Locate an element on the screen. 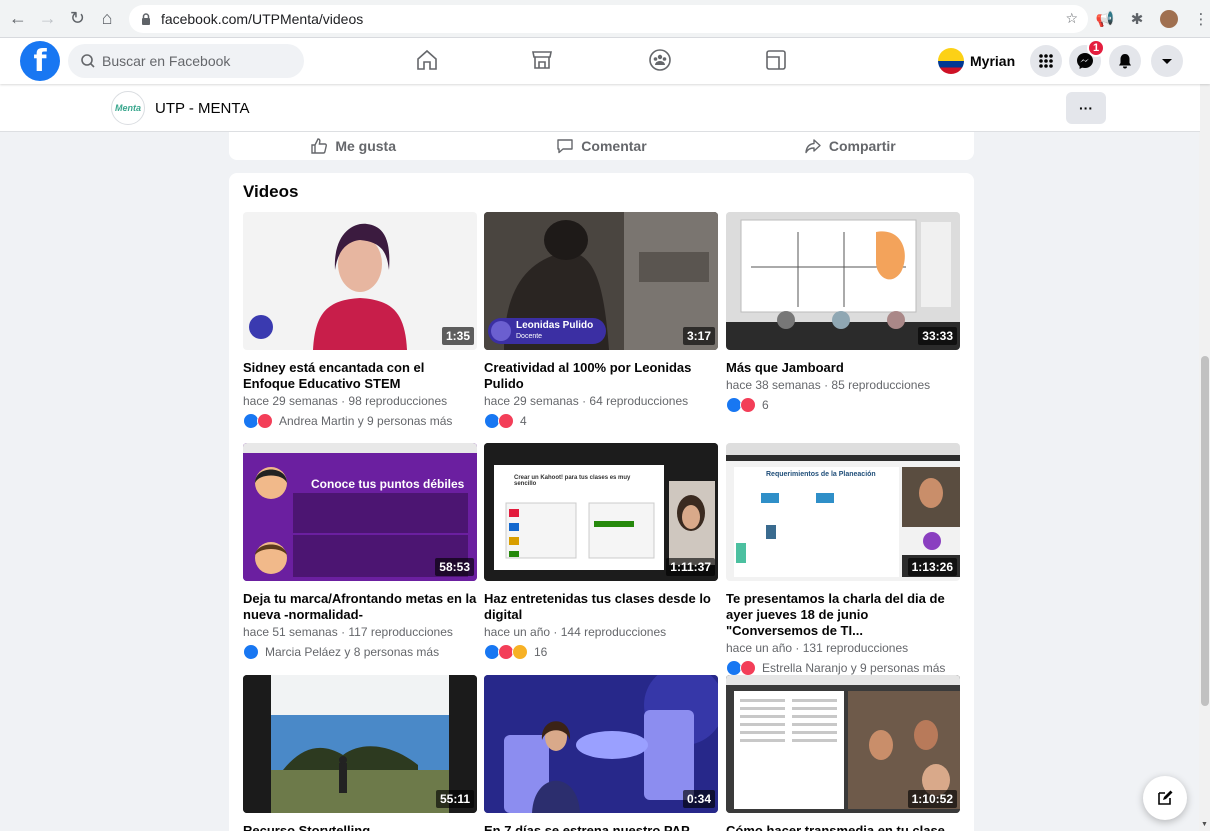 This screenshot has height=831, width=1210. video-card: 55:11 Recurso Storytelling is located at coordinates (360, 753).